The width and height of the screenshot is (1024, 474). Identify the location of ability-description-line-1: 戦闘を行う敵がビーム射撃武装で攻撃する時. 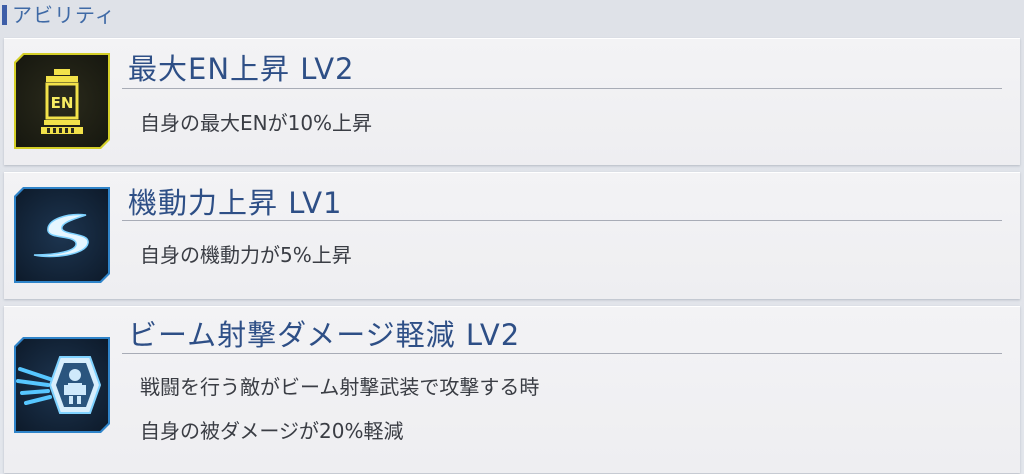
(340, 387).